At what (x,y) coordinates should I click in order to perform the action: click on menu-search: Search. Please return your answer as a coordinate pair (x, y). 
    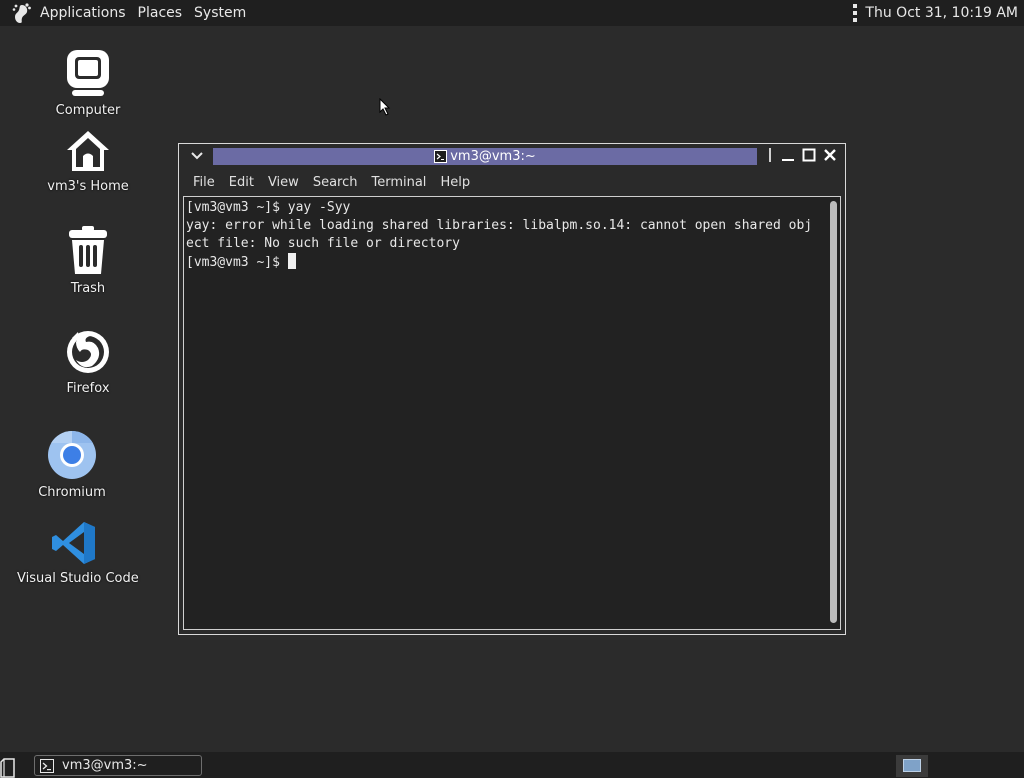
    Looking at the image, I should click on (335, 183).